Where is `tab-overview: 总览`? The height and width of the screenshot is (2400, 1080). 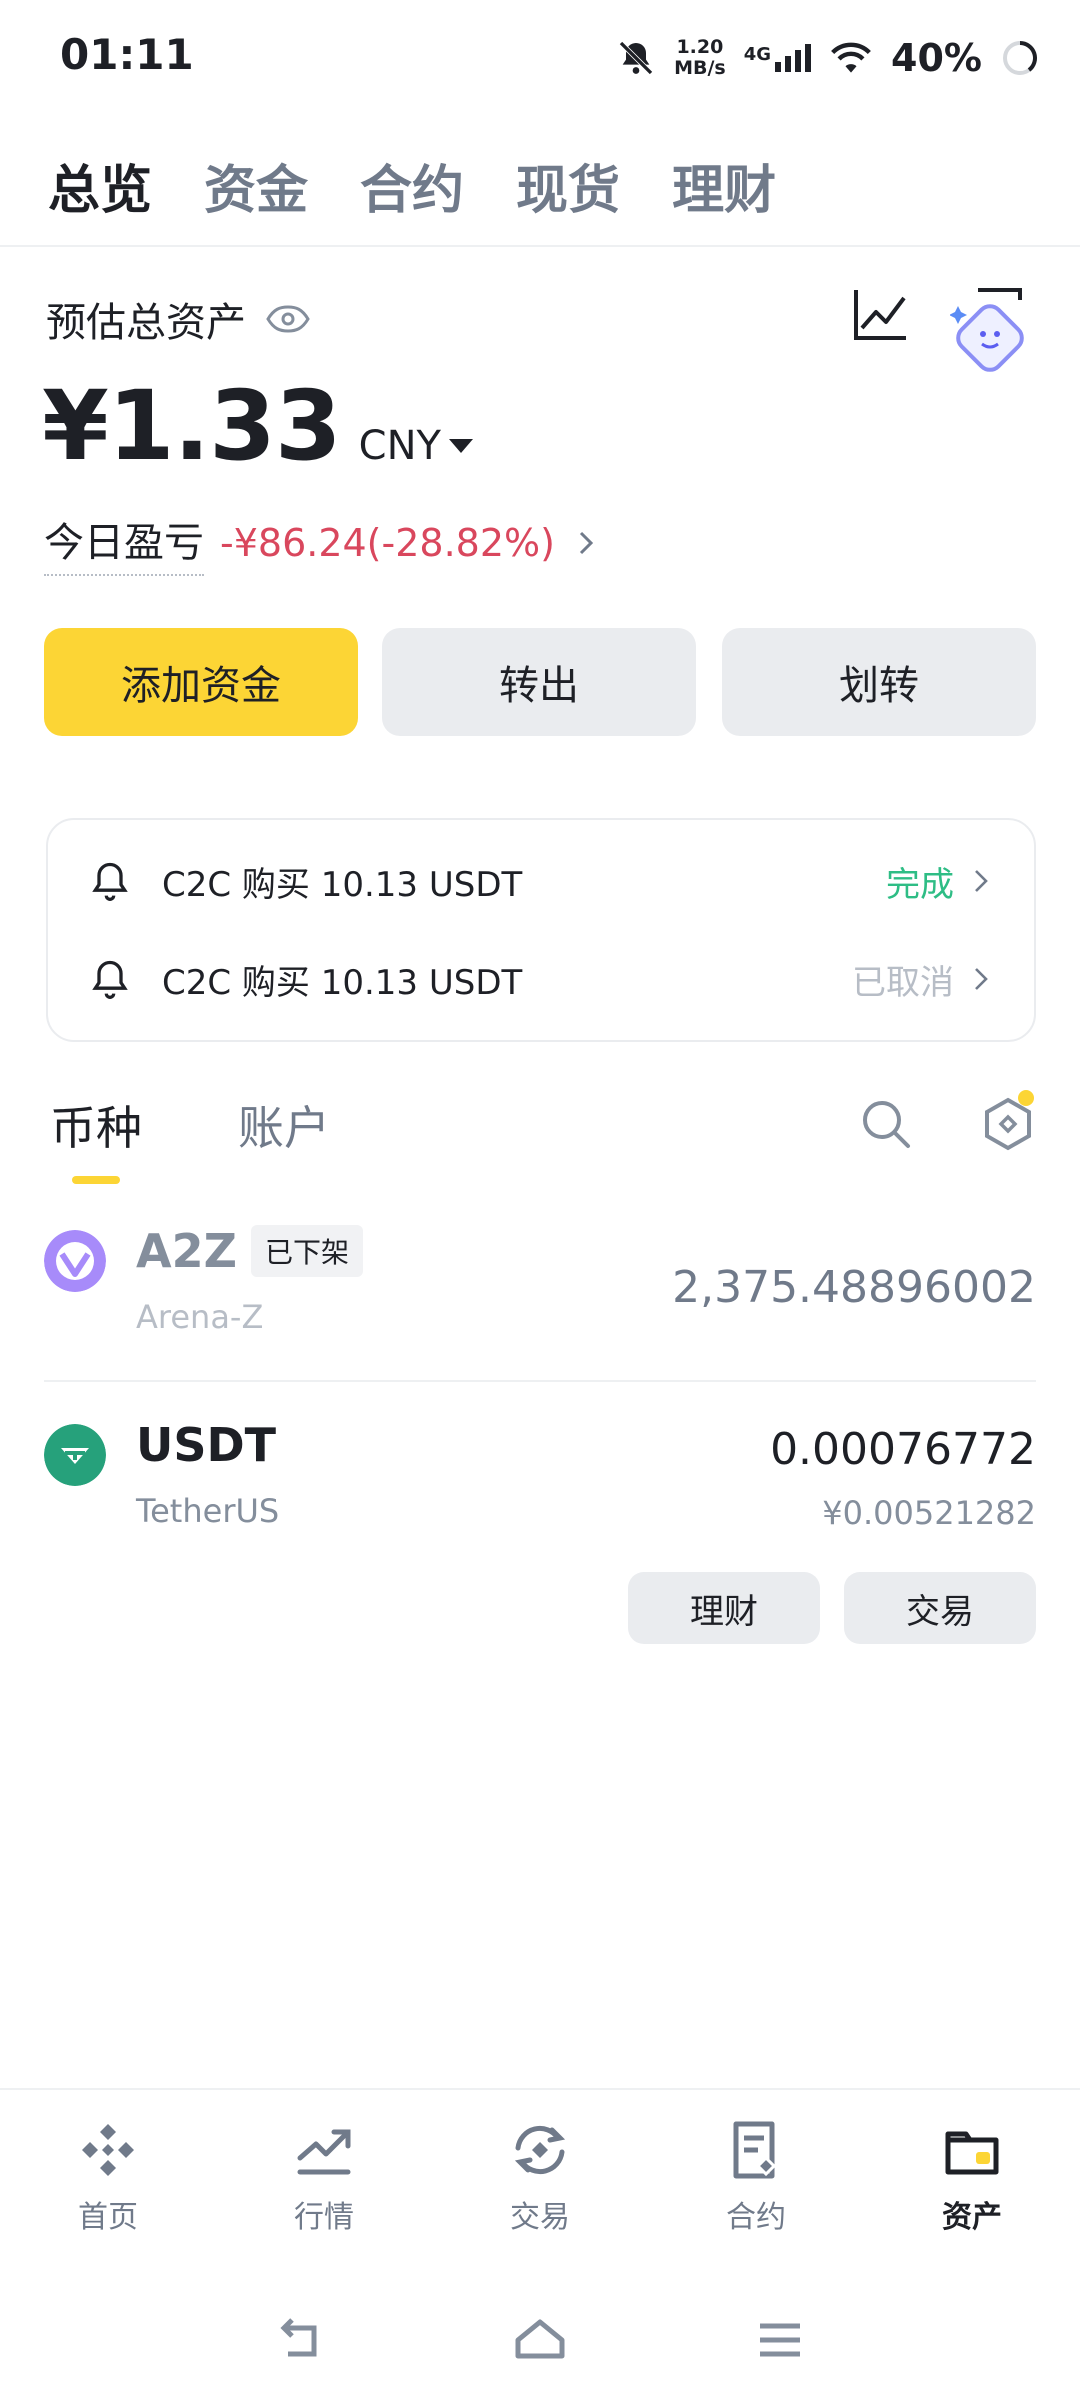
tab-overview: 总览 is located at coordinates (100, 185).